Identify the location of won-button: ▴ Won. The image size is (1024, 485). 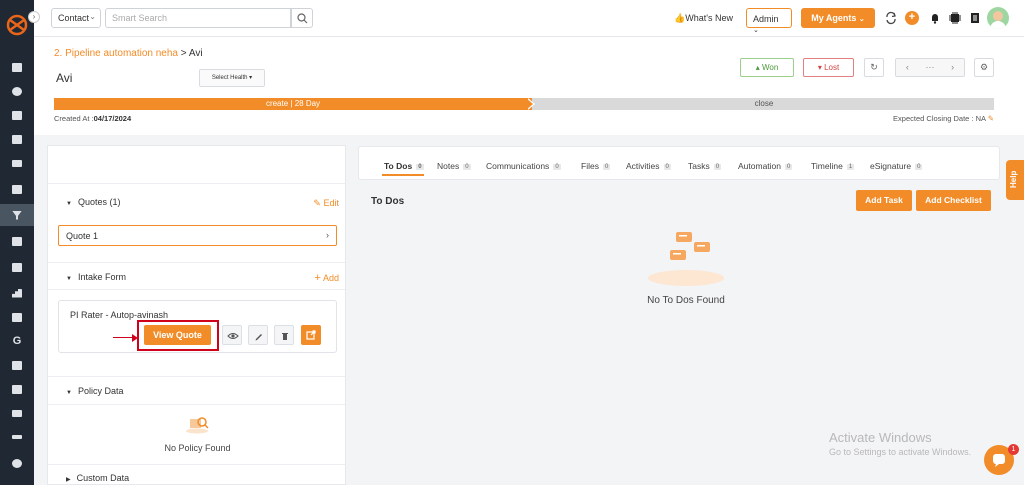
(767, 67).